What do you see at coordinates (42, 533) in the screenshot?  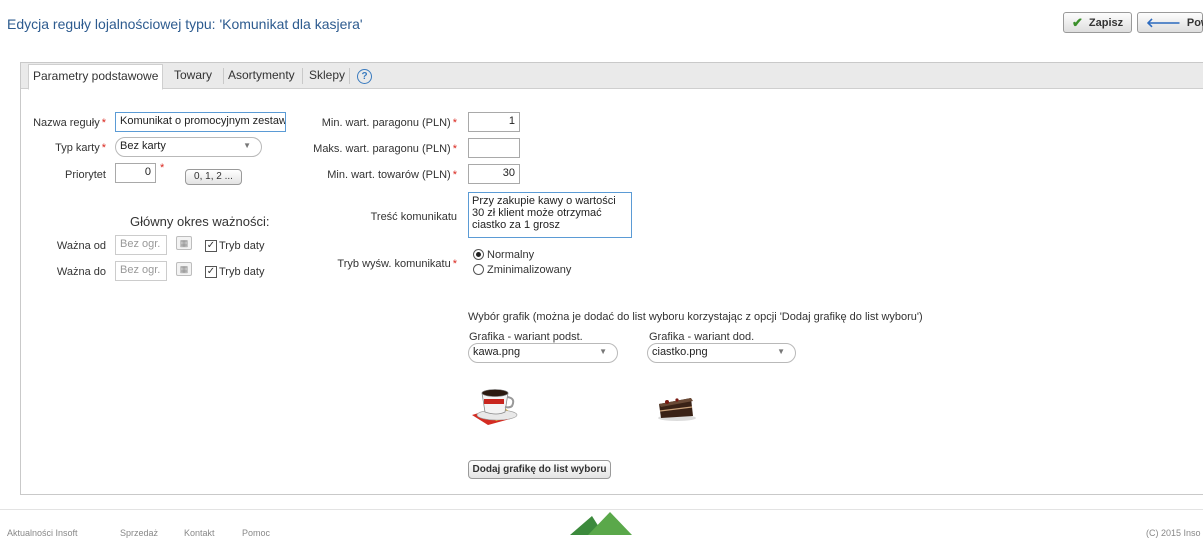 I see `footer-link-news: Aktualności Insoft` at bounding box center [42, 533].